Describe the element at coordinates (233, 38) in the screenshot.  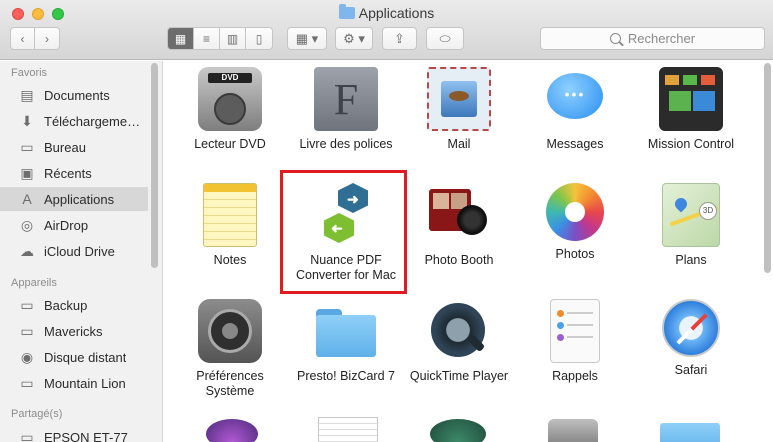
I see `column-view-button: ▥` at that location.